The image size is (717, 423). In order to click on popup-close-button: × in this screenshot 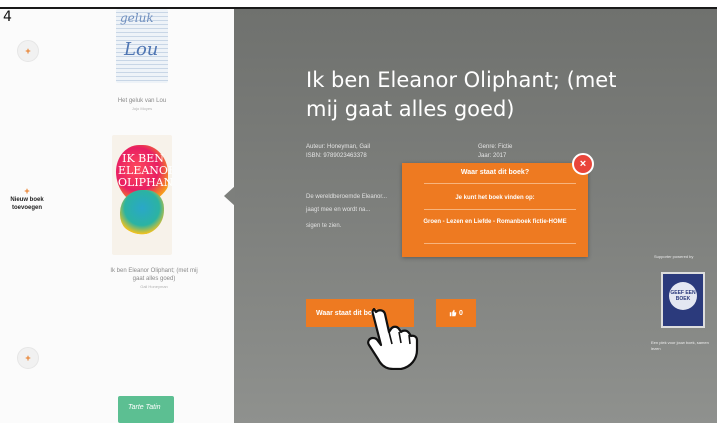, I will do `click(583, 164)`.